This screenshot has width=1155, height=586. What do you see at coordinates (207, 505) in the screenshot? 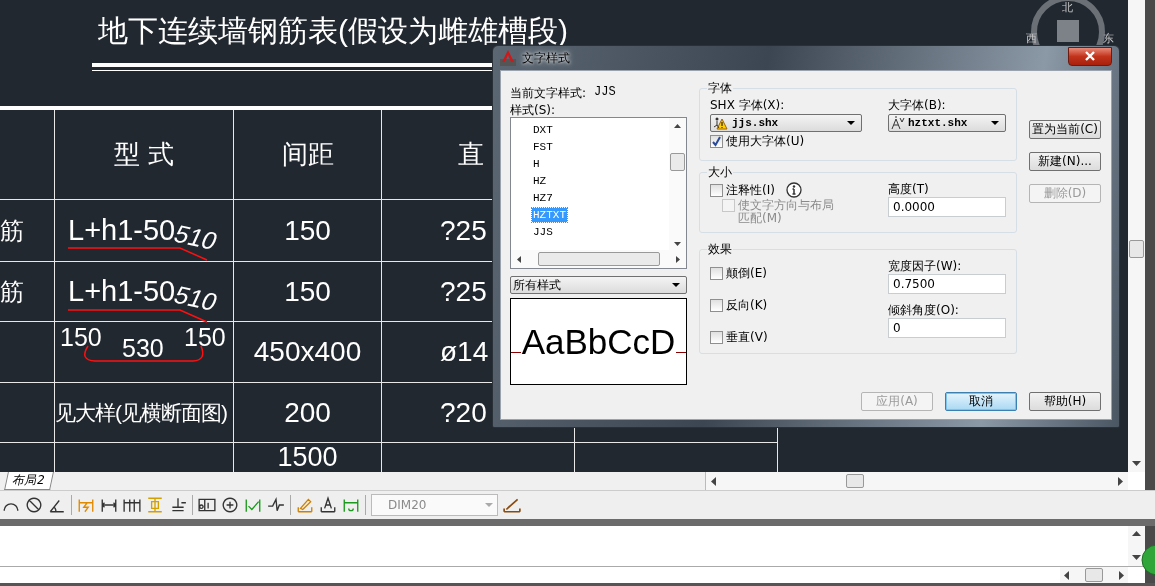
I see `tolerance-icon` at bounding box center [207, 505].